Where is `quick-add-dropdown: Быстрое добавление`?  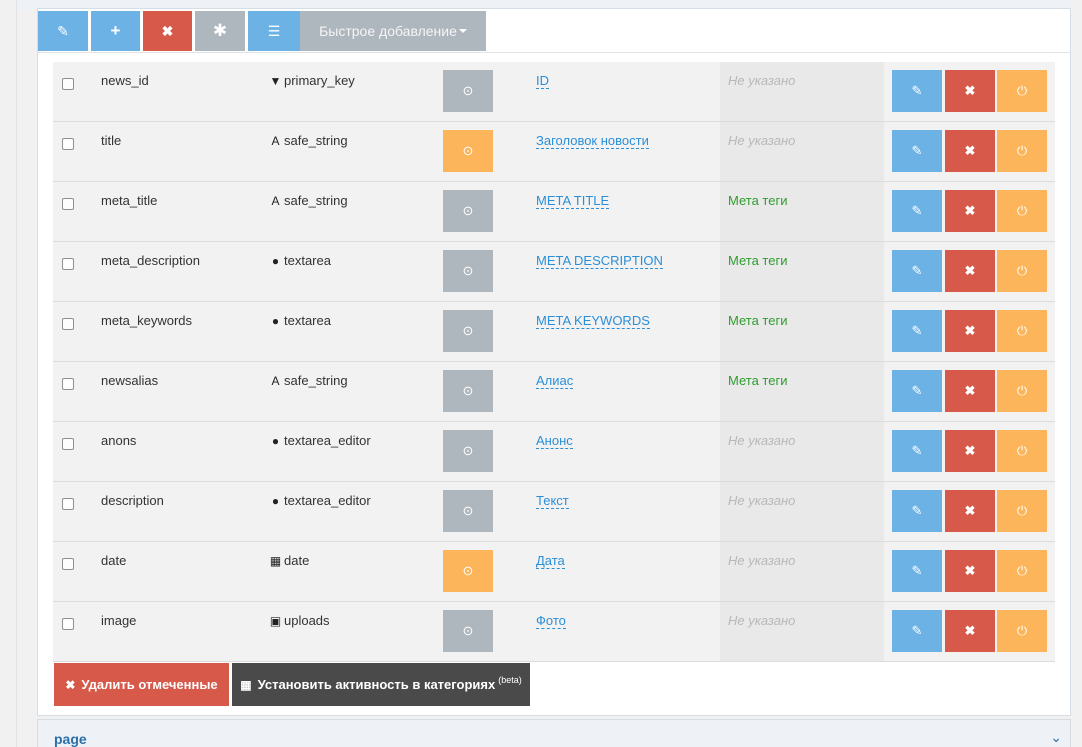
quick-add-dropdown: Быстрое добавление is located at coordinates (393, 31).